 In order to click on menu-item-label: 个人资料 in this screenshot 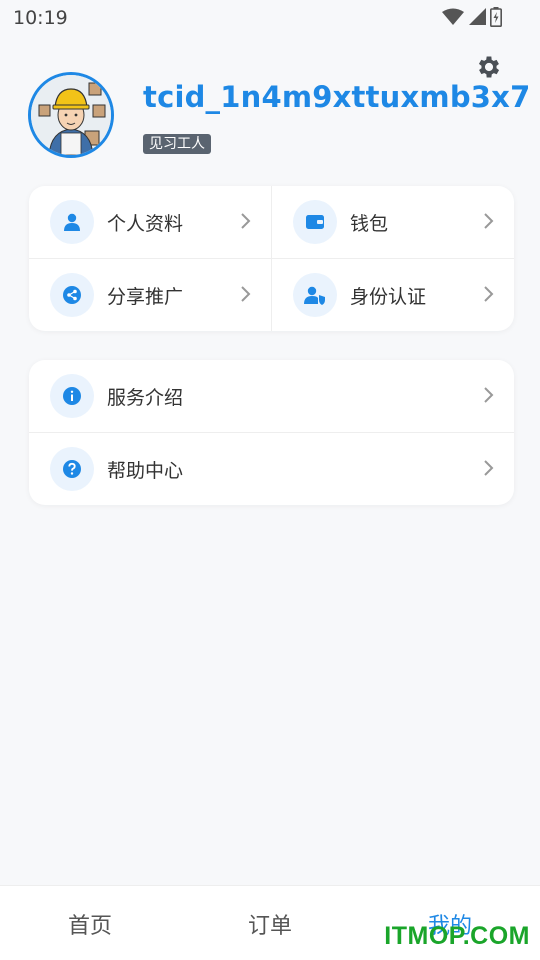, I will do `click(145, 223)`.